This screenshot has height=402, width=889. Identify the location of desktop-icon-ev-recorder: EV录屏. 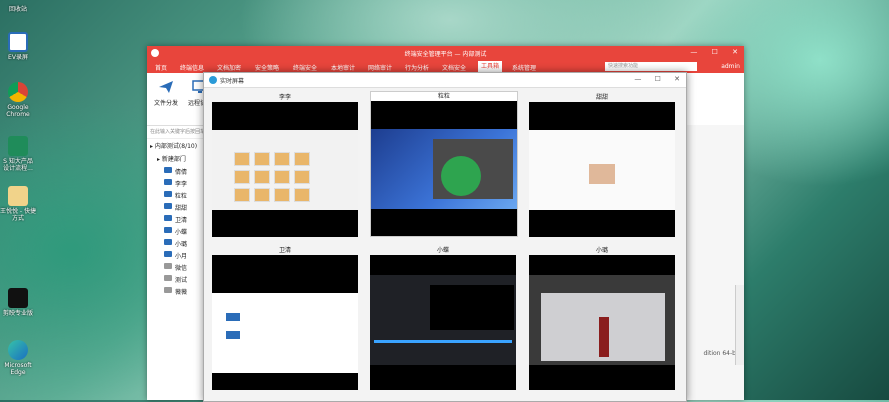
(18, 46).